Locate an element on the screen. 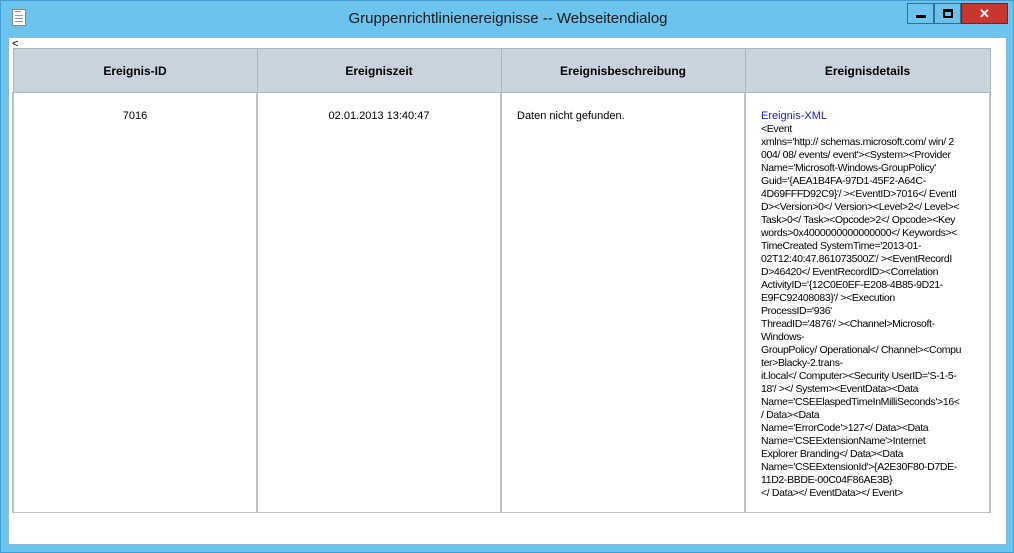  minimize-button is located at coordinates (920, 13).